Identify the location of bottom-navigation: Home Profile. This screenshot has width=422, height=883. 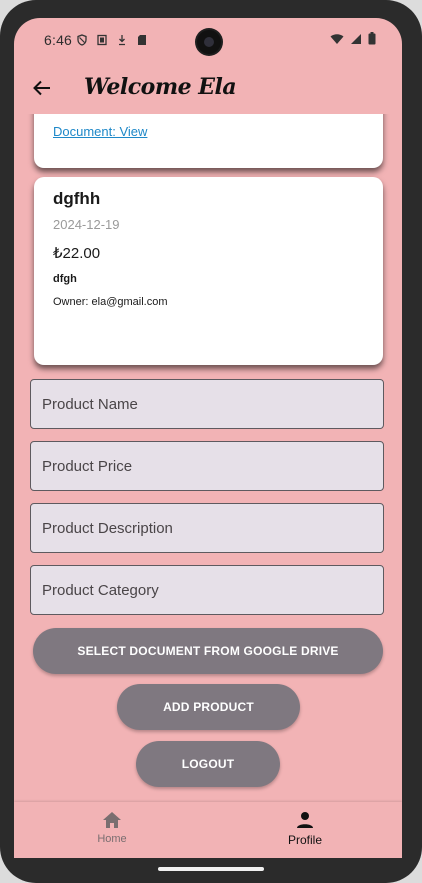
(208, 830).